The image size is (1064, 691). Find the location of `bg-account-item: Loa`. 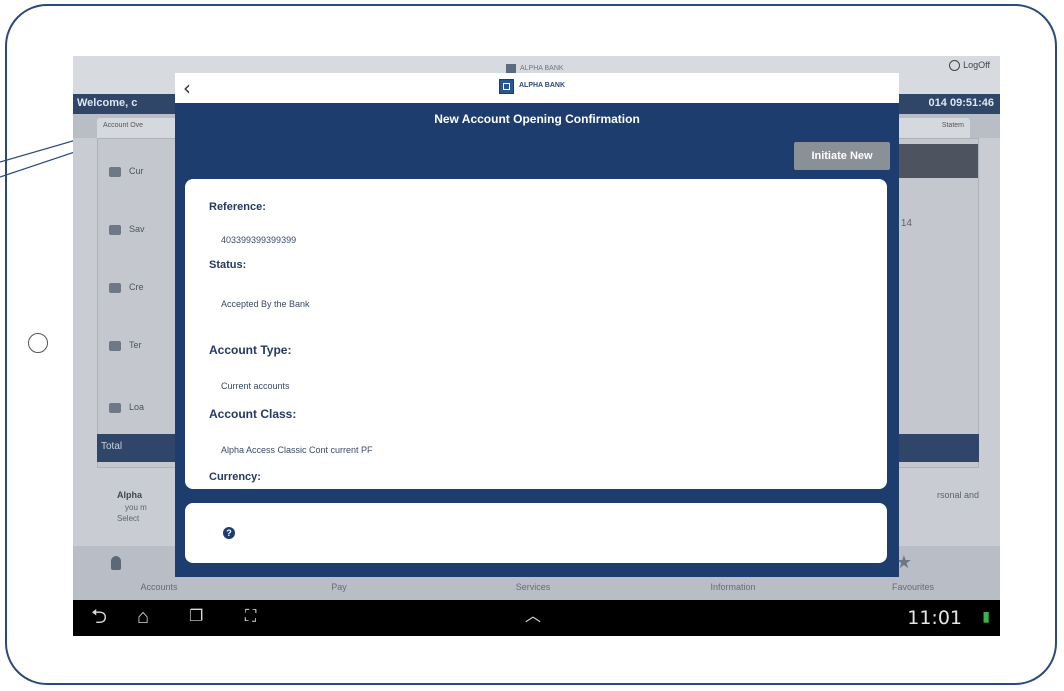

bg-account-item: Loa is located at coordinates (126, 407).